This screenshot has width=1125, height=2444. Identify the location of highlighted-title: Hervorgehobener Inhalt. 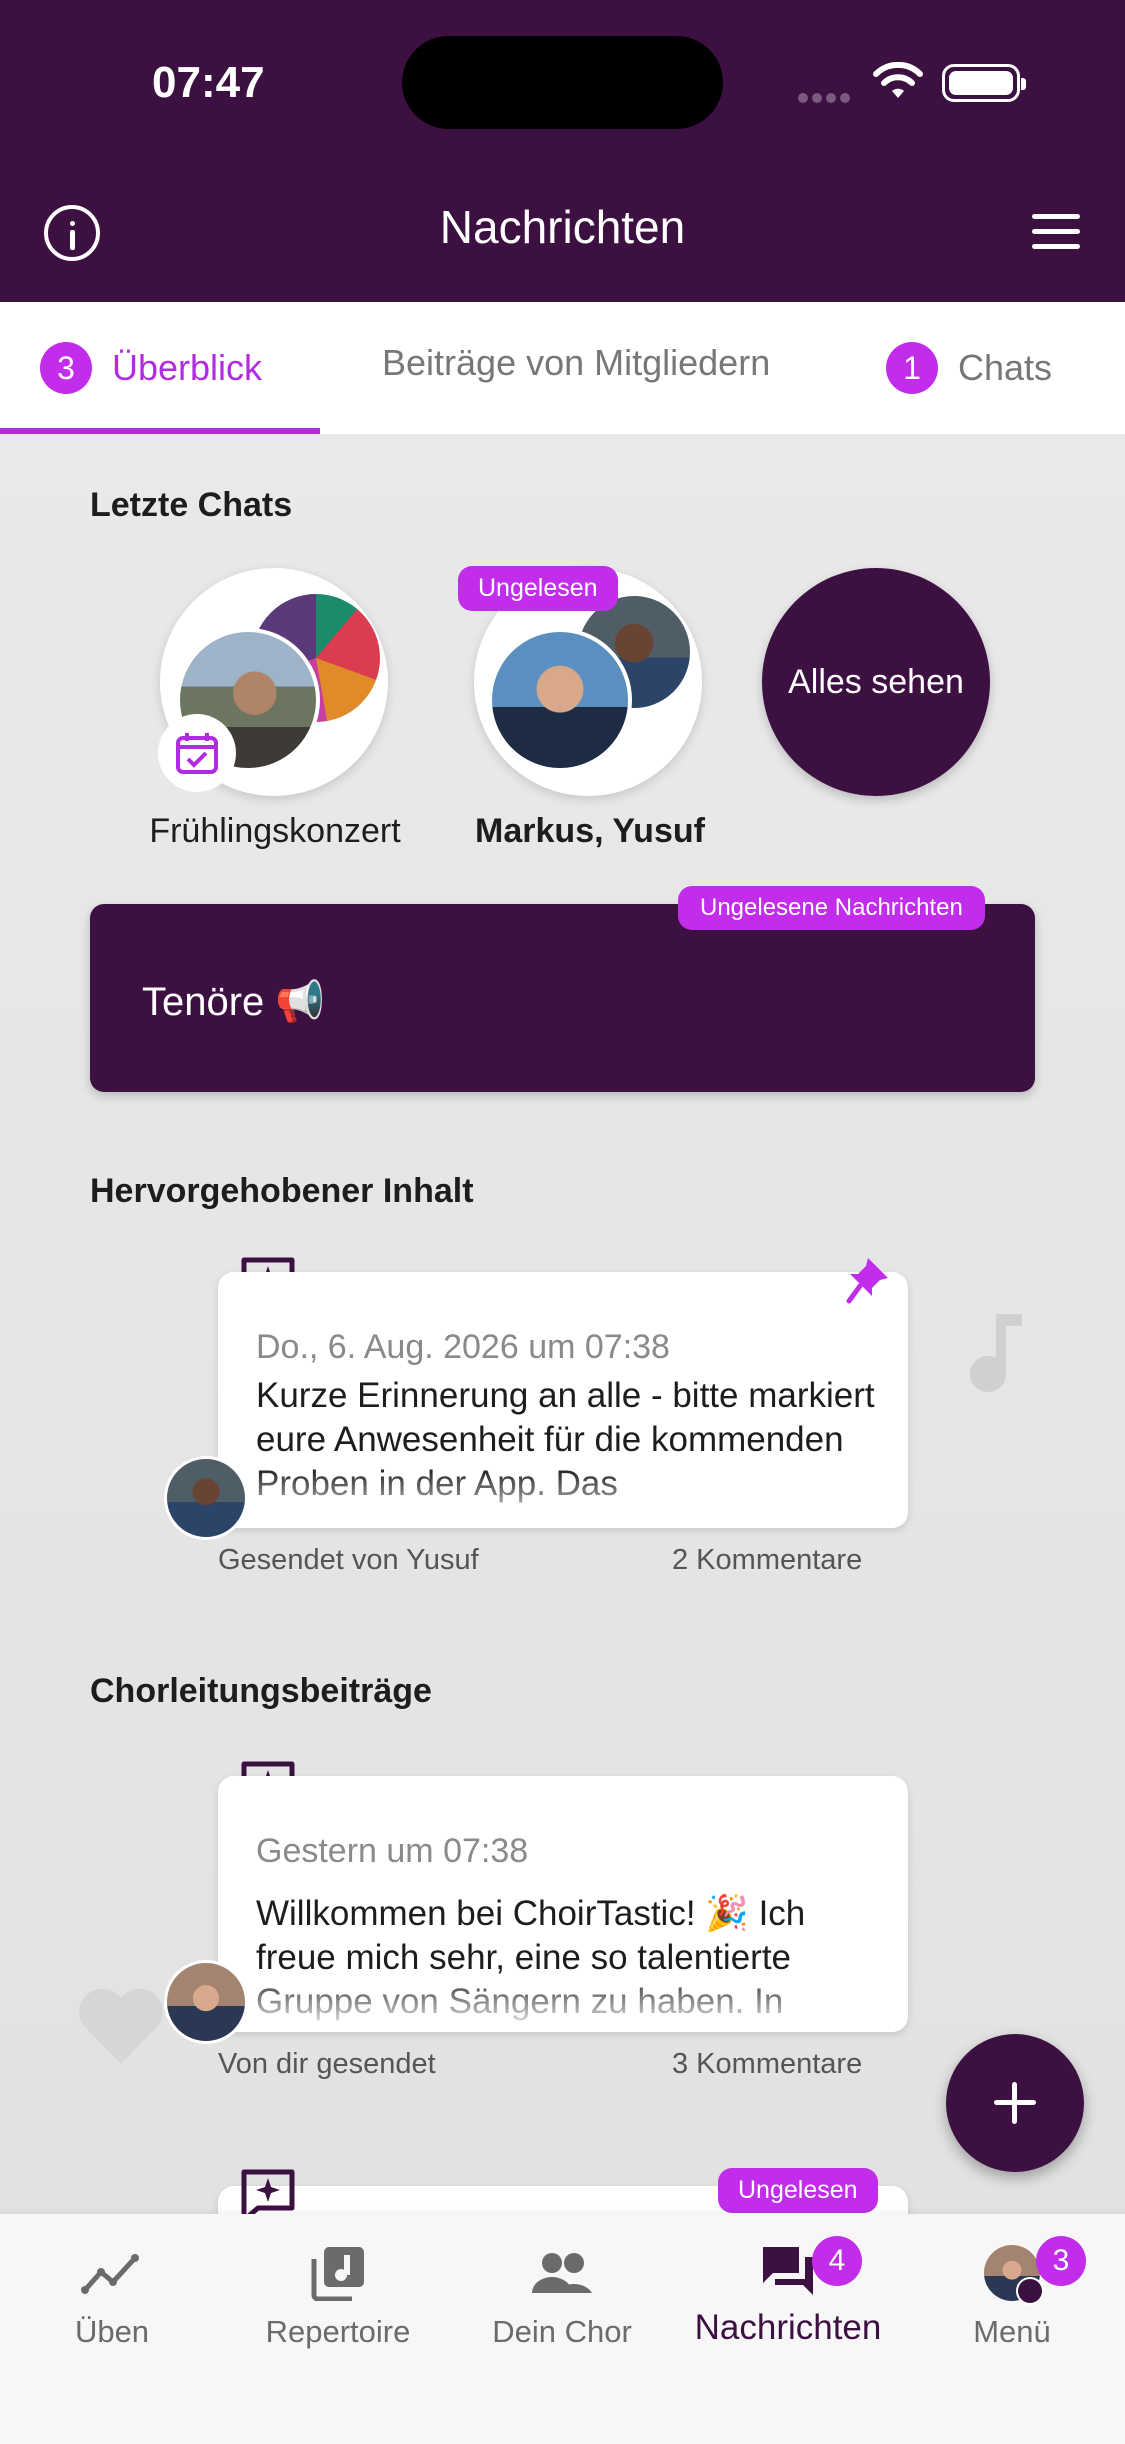
(282, 1191).